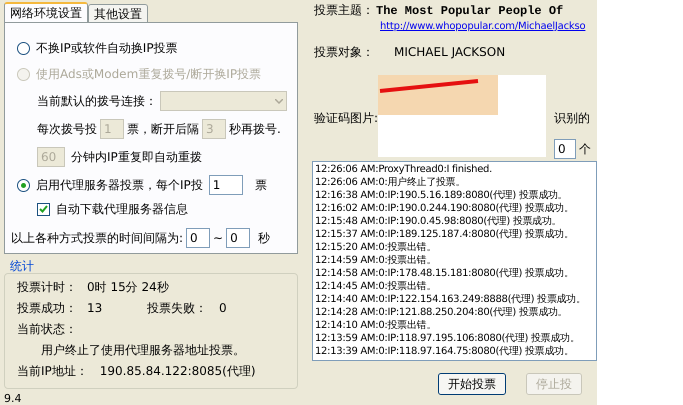  Describe the element at coordinates (238, 238) in the screenshot. I see `interval-to-field: 0` at that location.